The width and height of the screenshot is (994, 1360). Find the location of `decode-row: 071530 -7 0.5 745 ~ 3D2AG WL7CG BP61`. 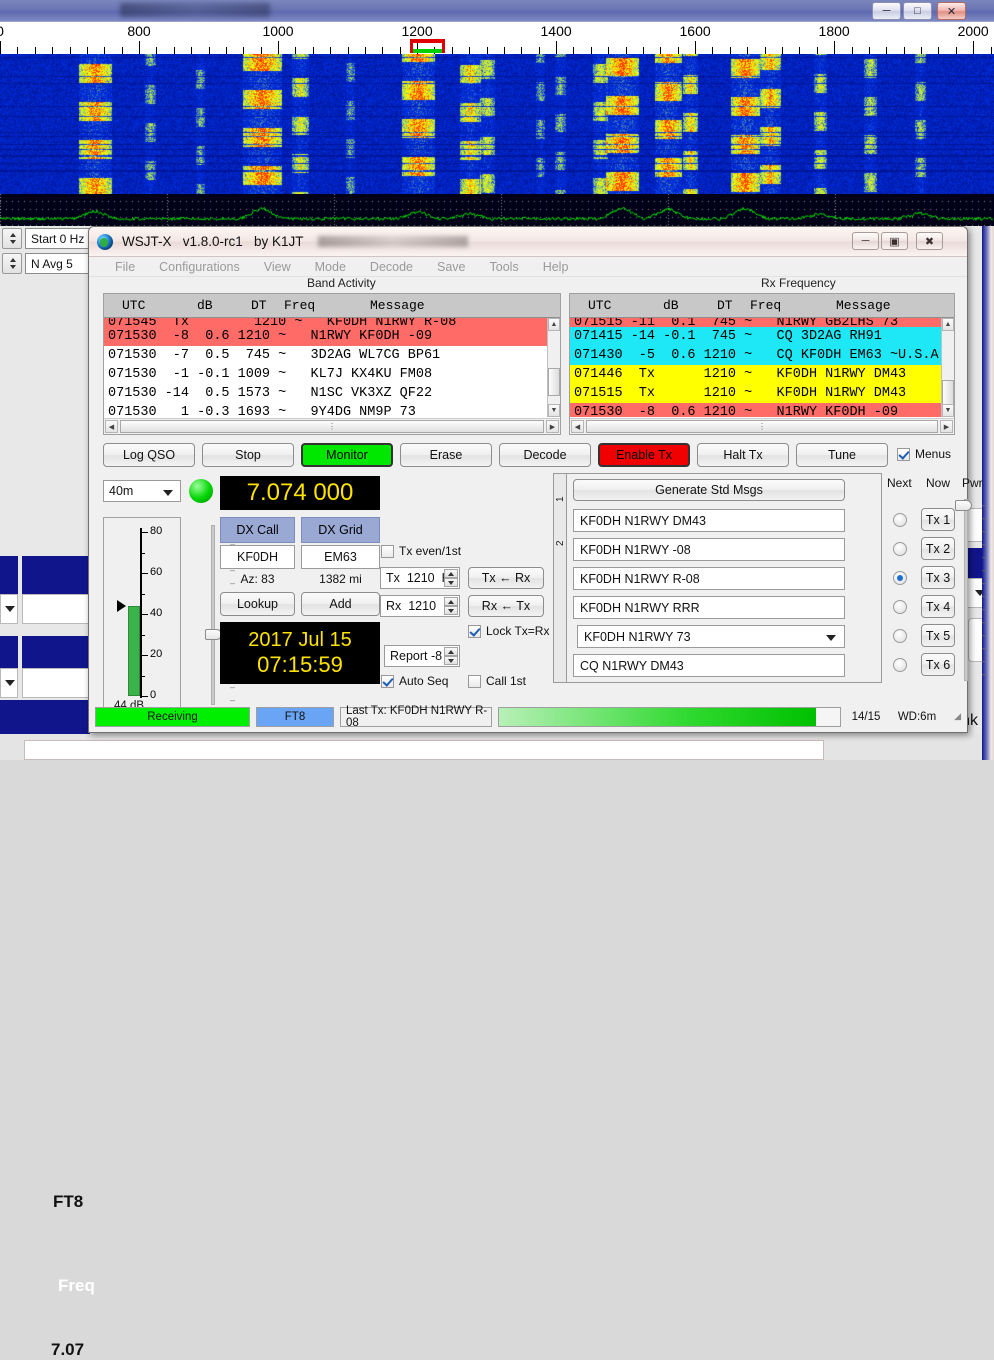

decode-row: 071530 -7 0.5 745 ~ 3D2AG WL7CG BP61 is located at coordinates (325, 355).